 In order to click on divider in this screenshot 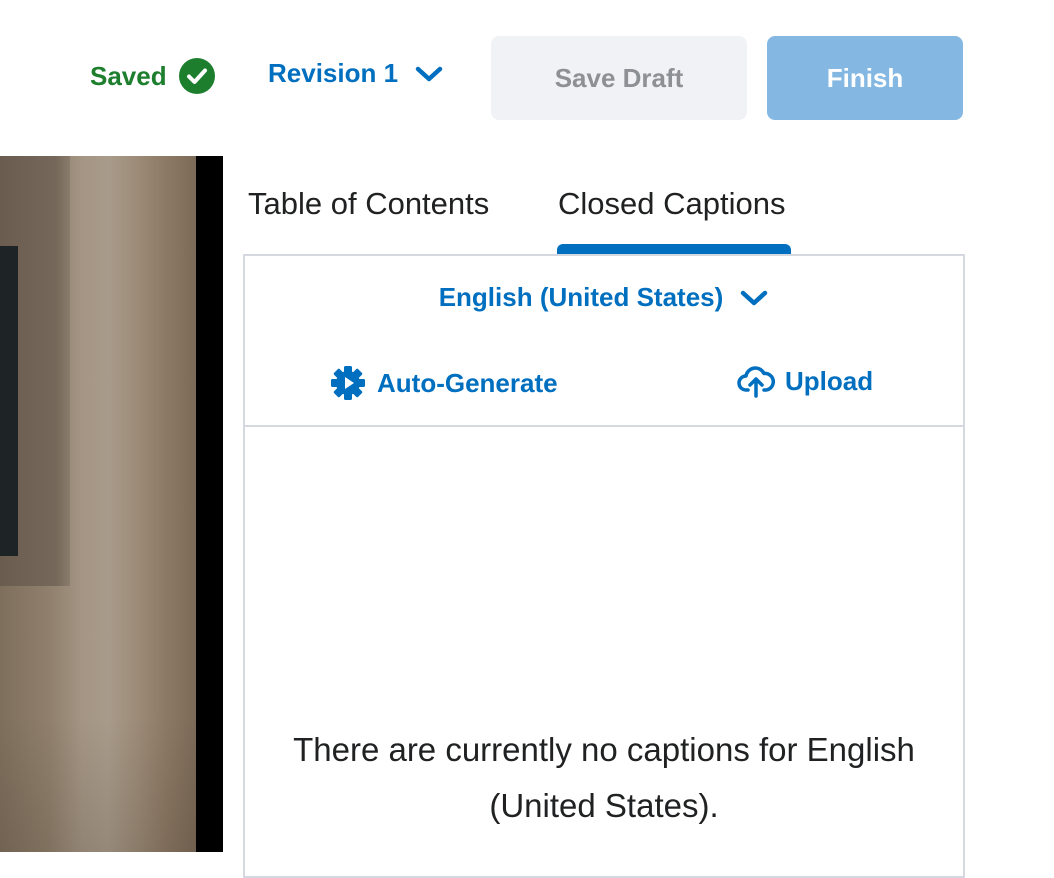, I will do `click(604, 426)`.